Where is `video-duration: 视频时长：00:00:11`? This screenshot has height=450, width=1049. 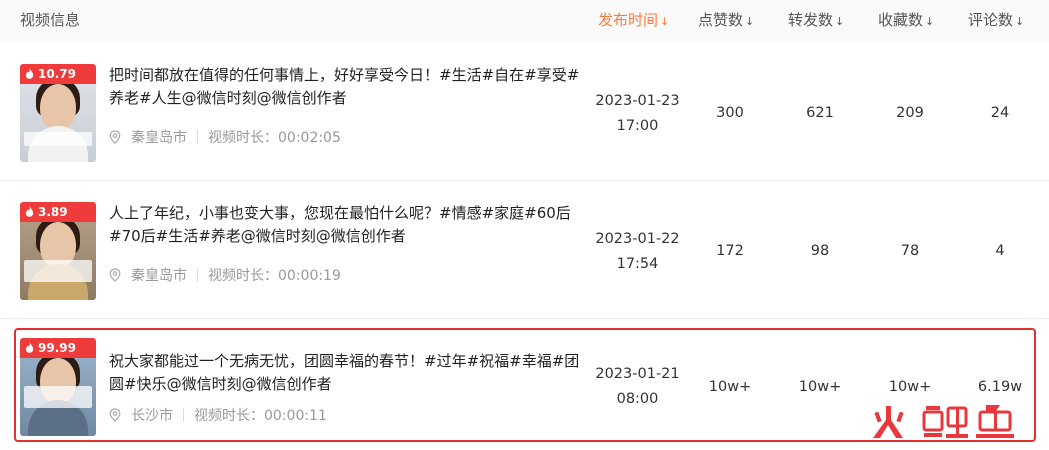 video-duration: 视频时长：00:00:11 is located at coordinates (260, 416).